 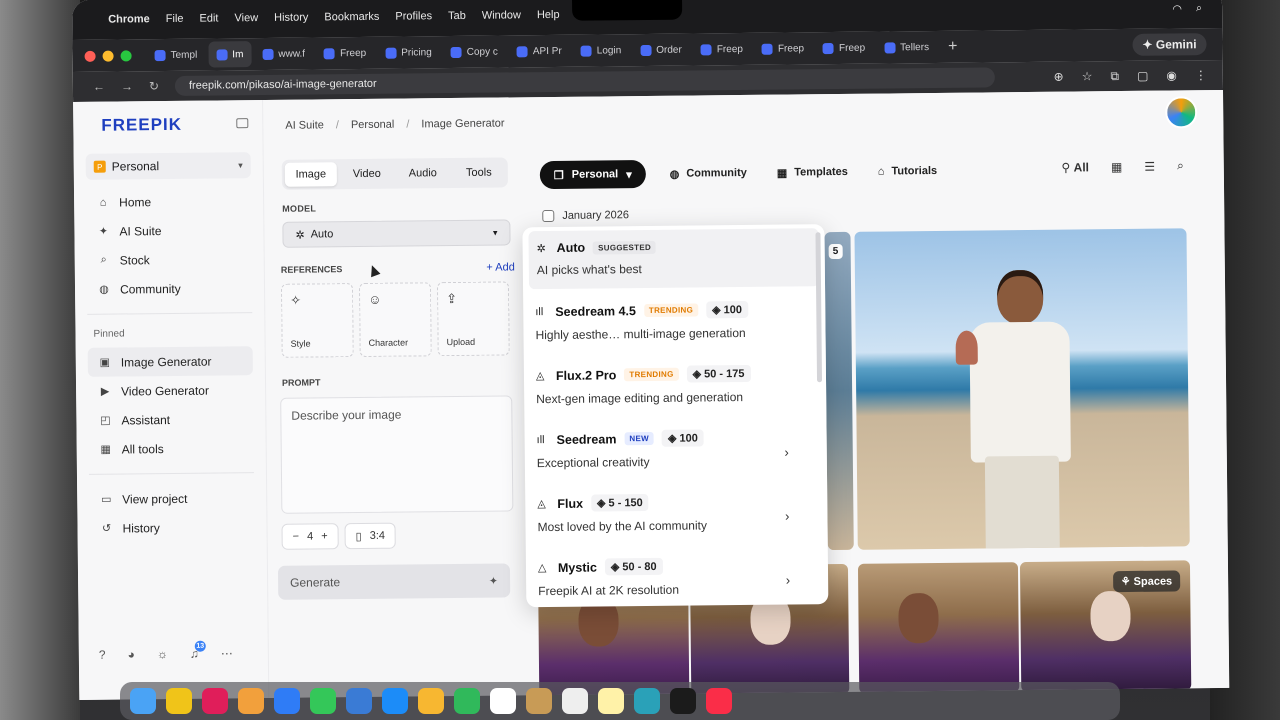 I want to click on menu-bookmarks: Bookmarks, so click(x=351, y=17).